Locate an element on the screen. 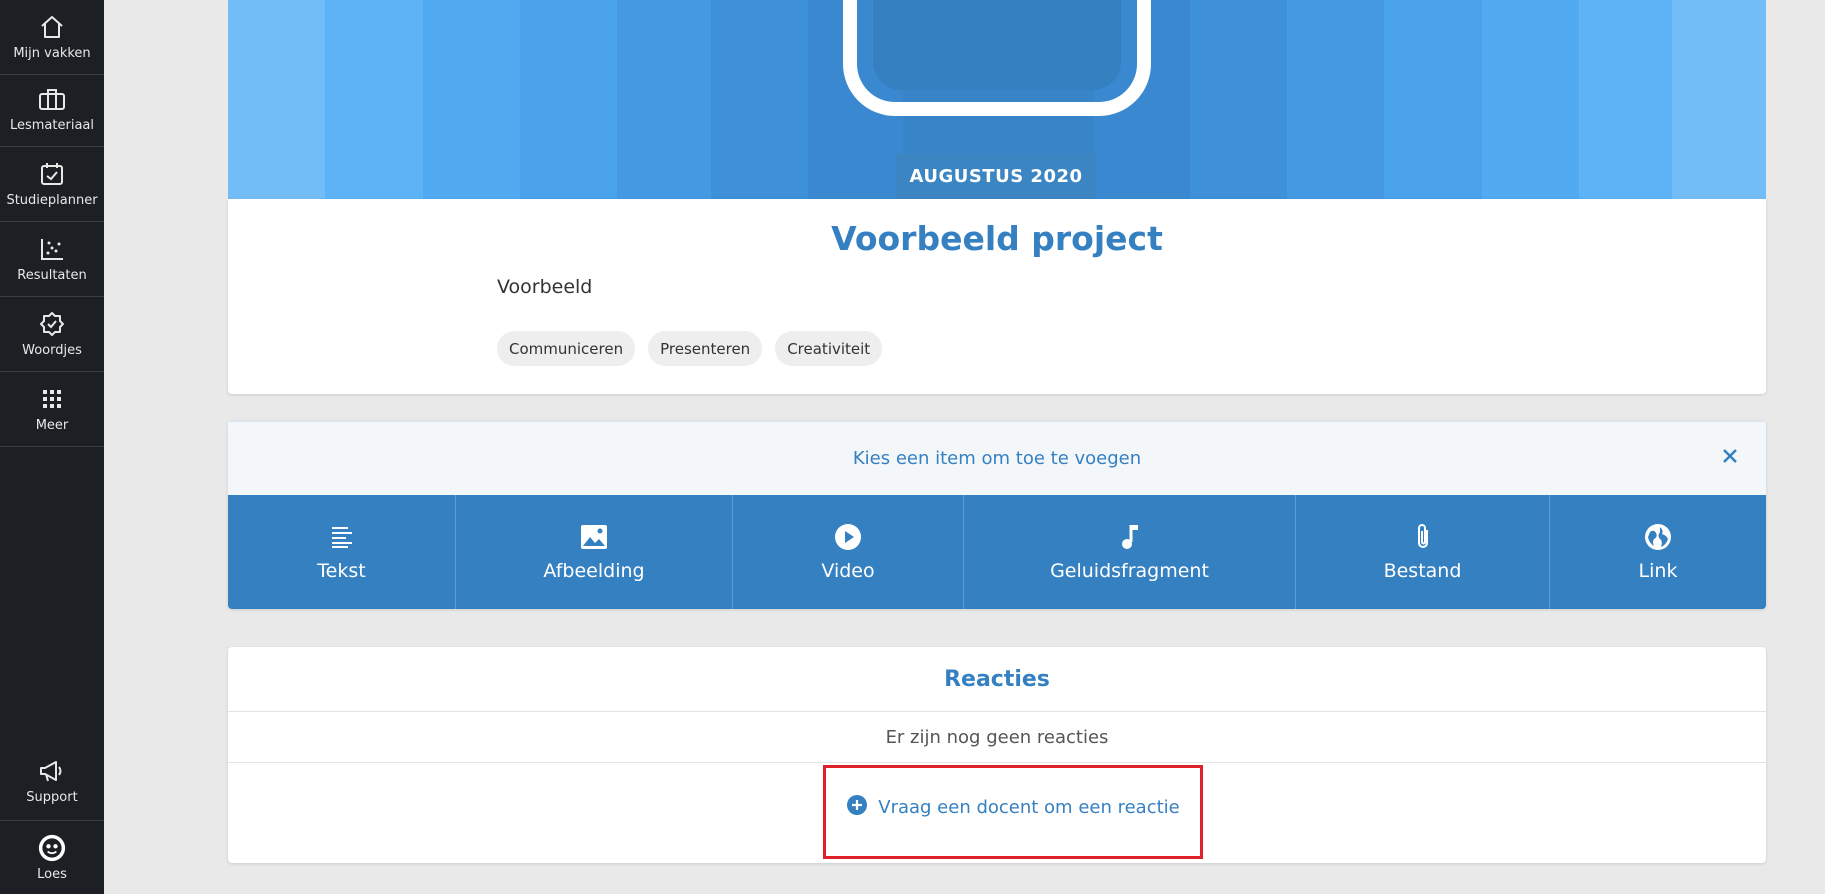 This screenshot has width=1825, height=894. add-item-label: Video is located at coordinates (848, 571).